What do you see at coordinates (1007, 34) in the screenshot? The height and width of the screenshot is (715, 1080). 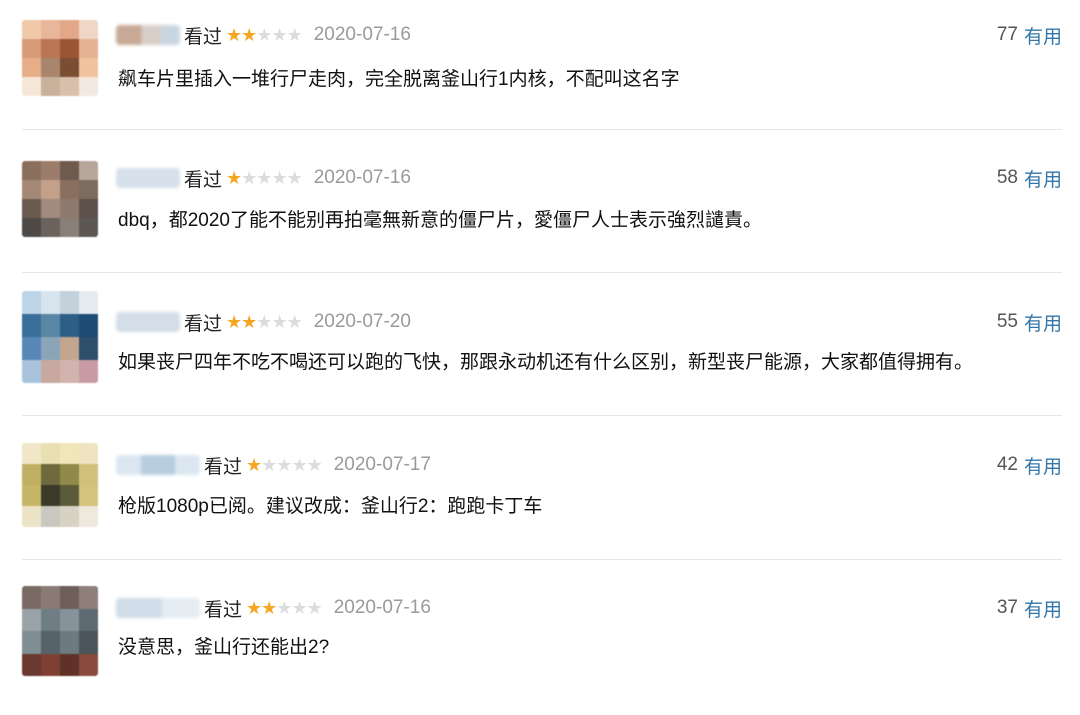 I see `vote-count: 77` at bounding box center [1007, 34].